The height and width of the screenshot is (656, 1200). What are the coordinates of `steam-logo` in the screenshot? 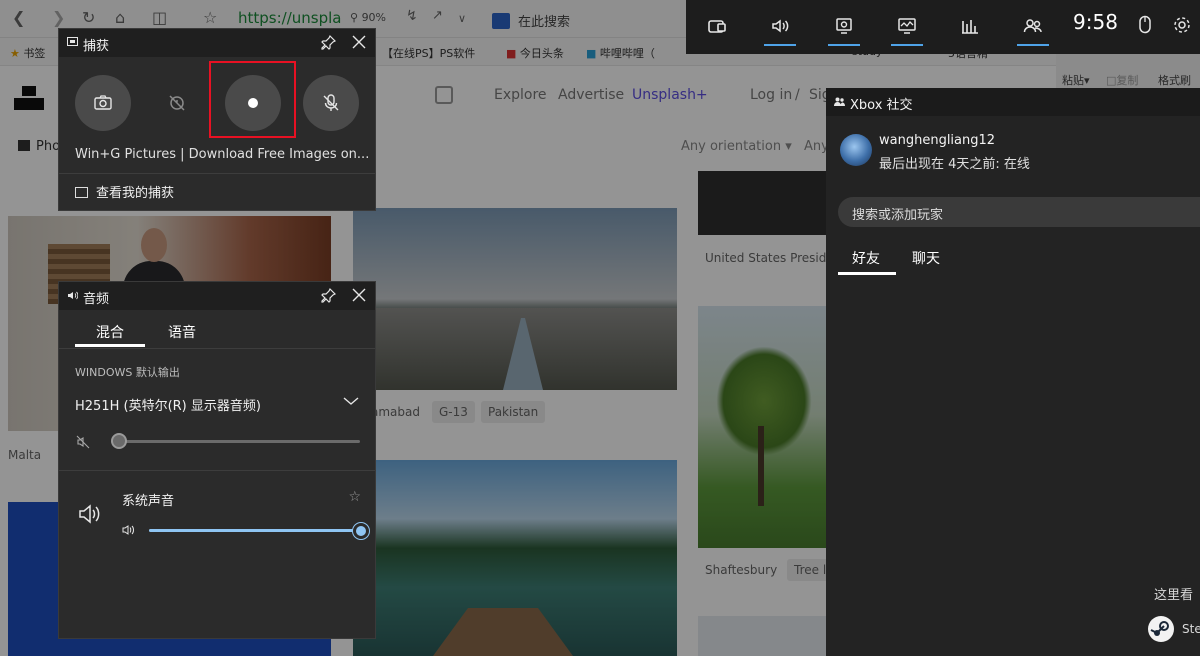 It's located at (1161, 629).